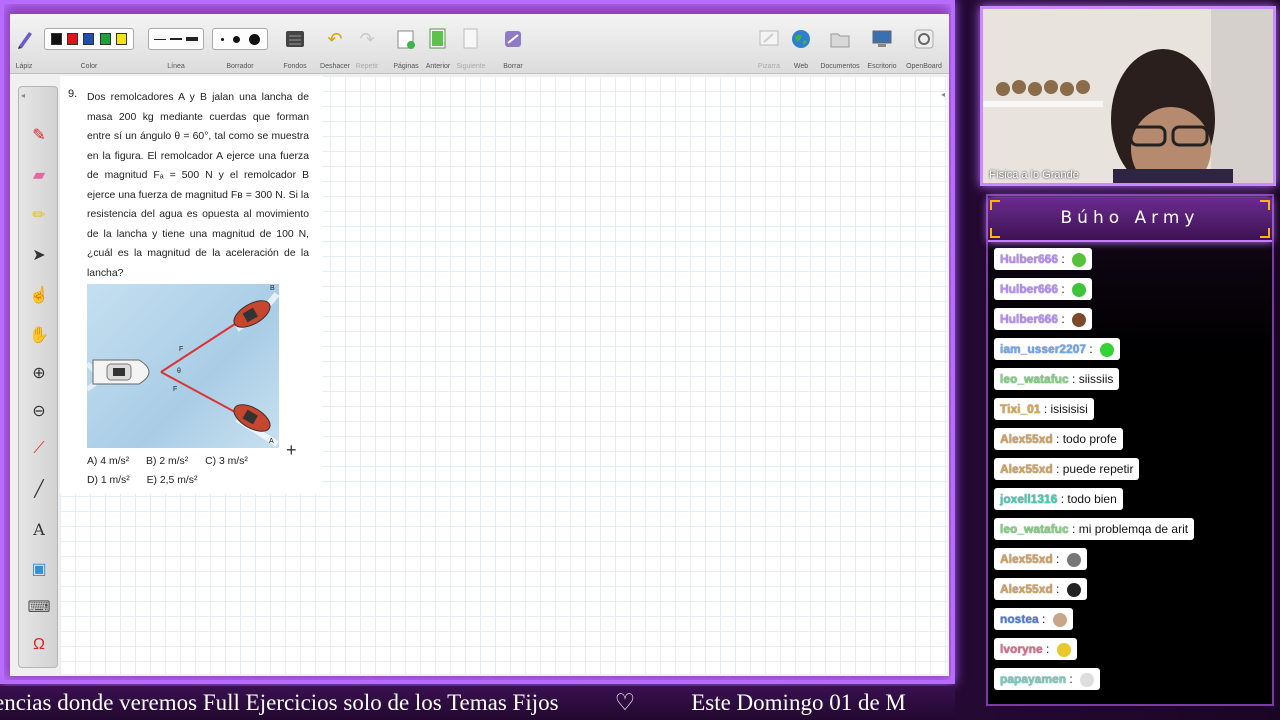 The height and width of the screenshot is (720, 1280). What do you see at coordinates (226, 461) in the screenshot?
I see `answer-c: C) 3 m/s²` at bounding box center [226, 461].